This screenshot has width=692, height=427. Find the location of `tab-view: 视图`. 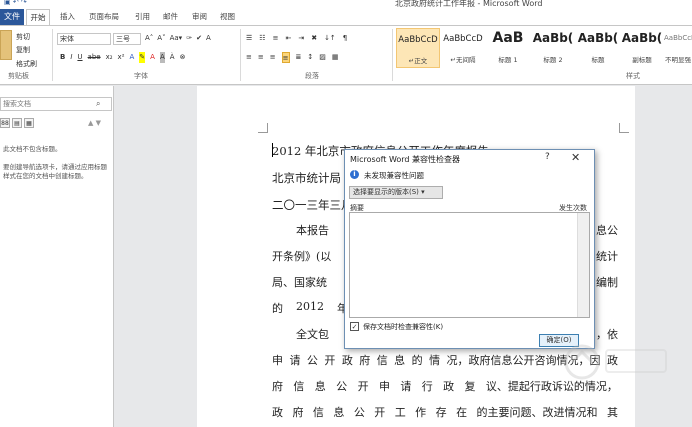

tab-view: 视图 is located at coordinates (227, 16).